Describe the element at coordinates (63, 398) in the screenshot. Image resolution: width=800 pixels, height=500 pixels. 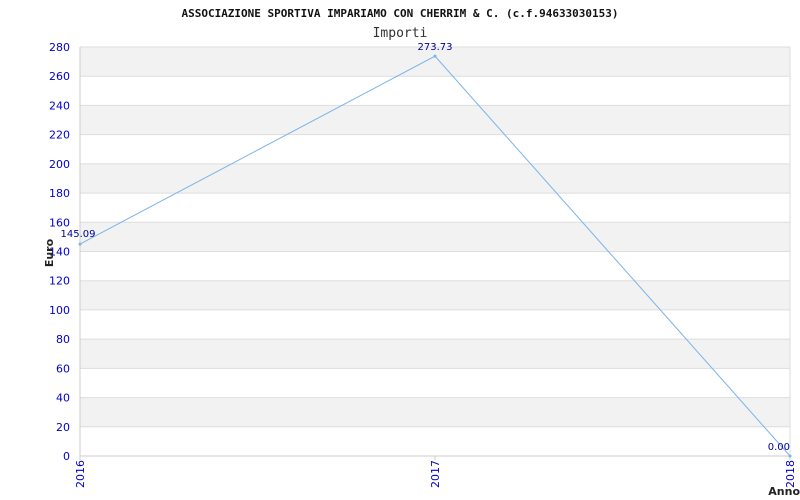
I see `y-tick-label: 40` at that location.